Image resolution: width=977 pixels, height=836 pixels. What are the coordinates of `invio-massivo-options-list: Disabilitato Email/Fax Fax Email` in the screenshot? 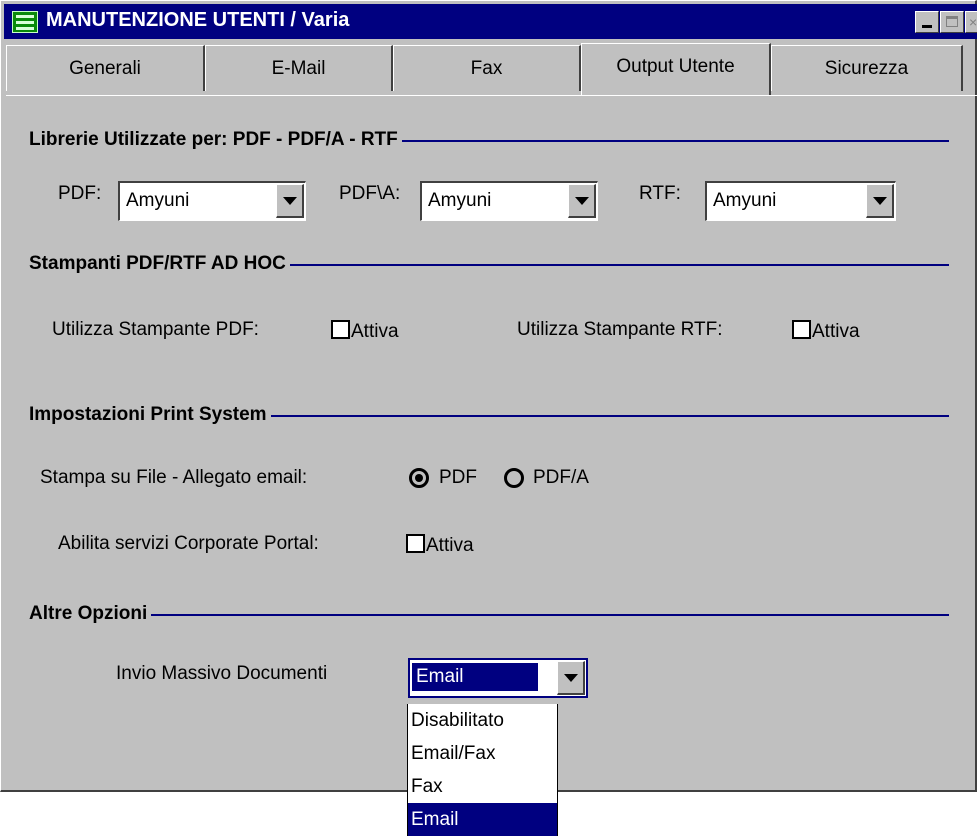 It's located at (482, 770).